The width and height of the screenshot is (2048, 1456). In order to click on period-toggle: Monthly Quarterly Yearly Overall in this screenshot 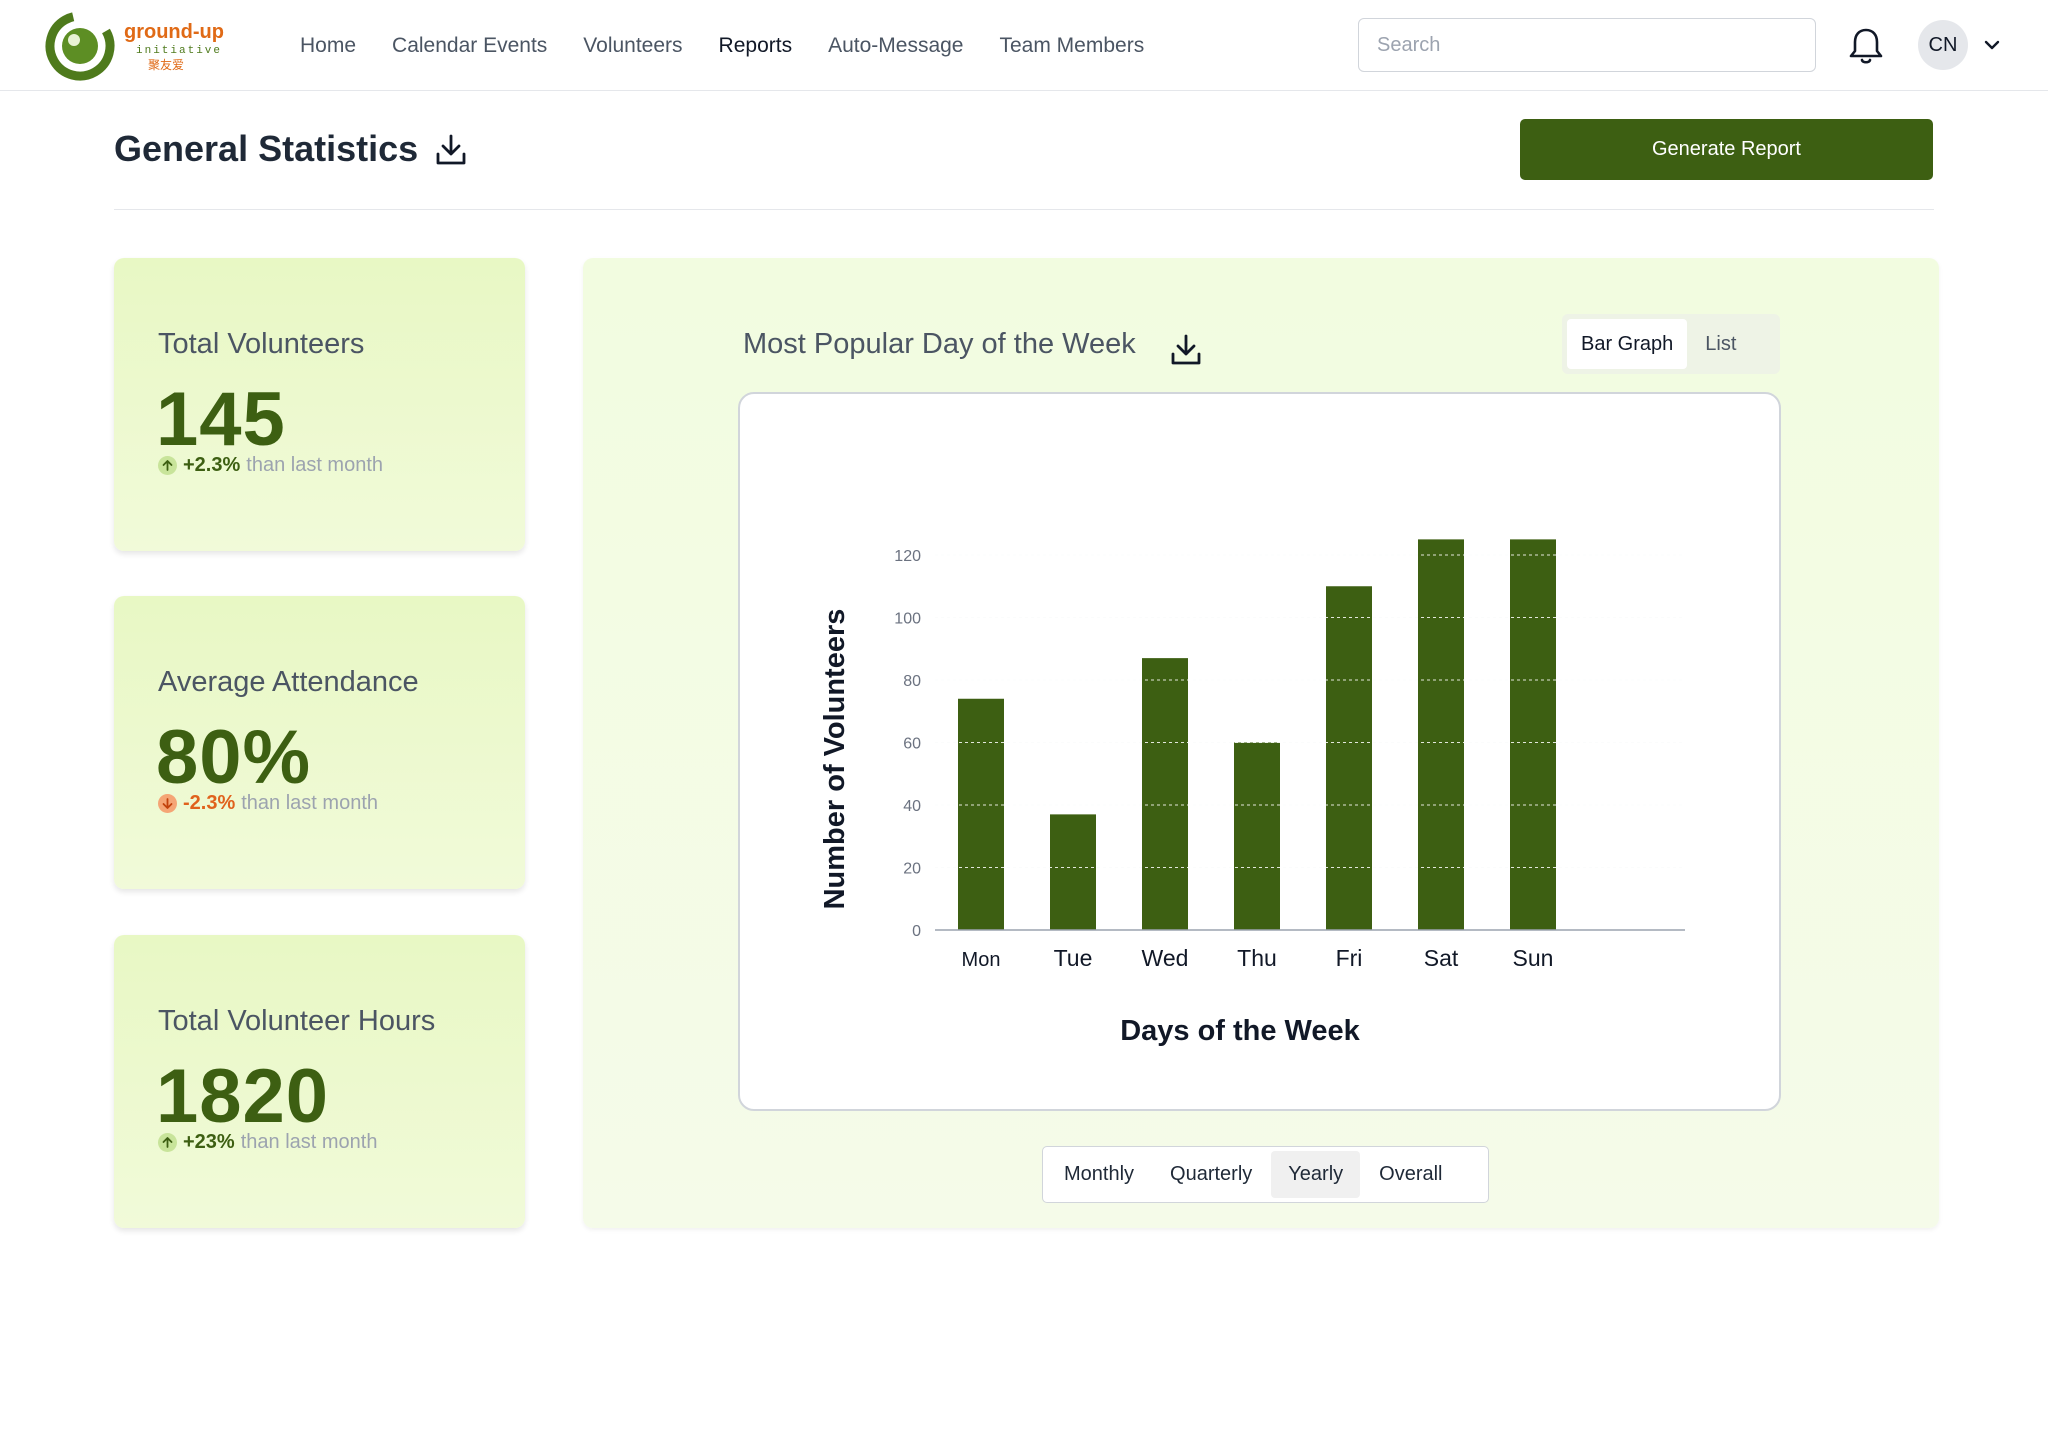, I will do `click(1265, 1174)`.